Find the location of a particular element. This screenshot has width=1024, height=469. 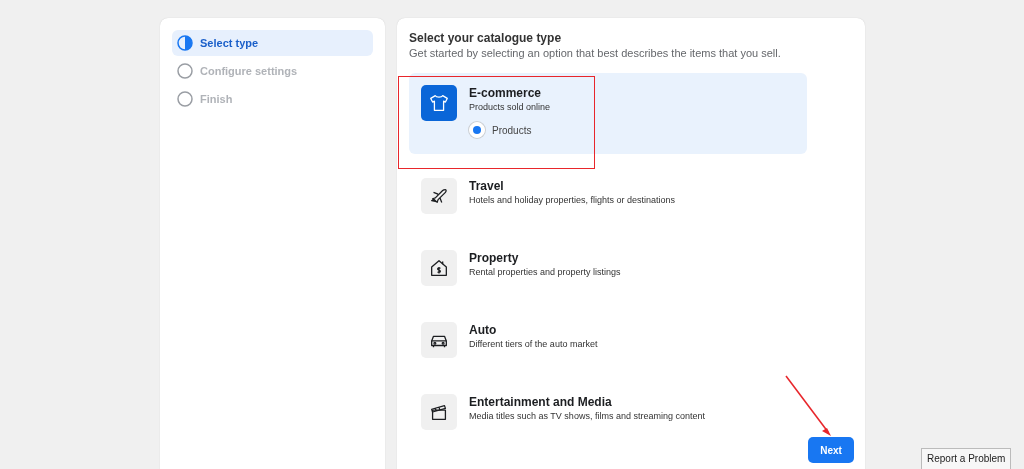

panel-title: Select your catalogue type is located at coordinates (486, 38).